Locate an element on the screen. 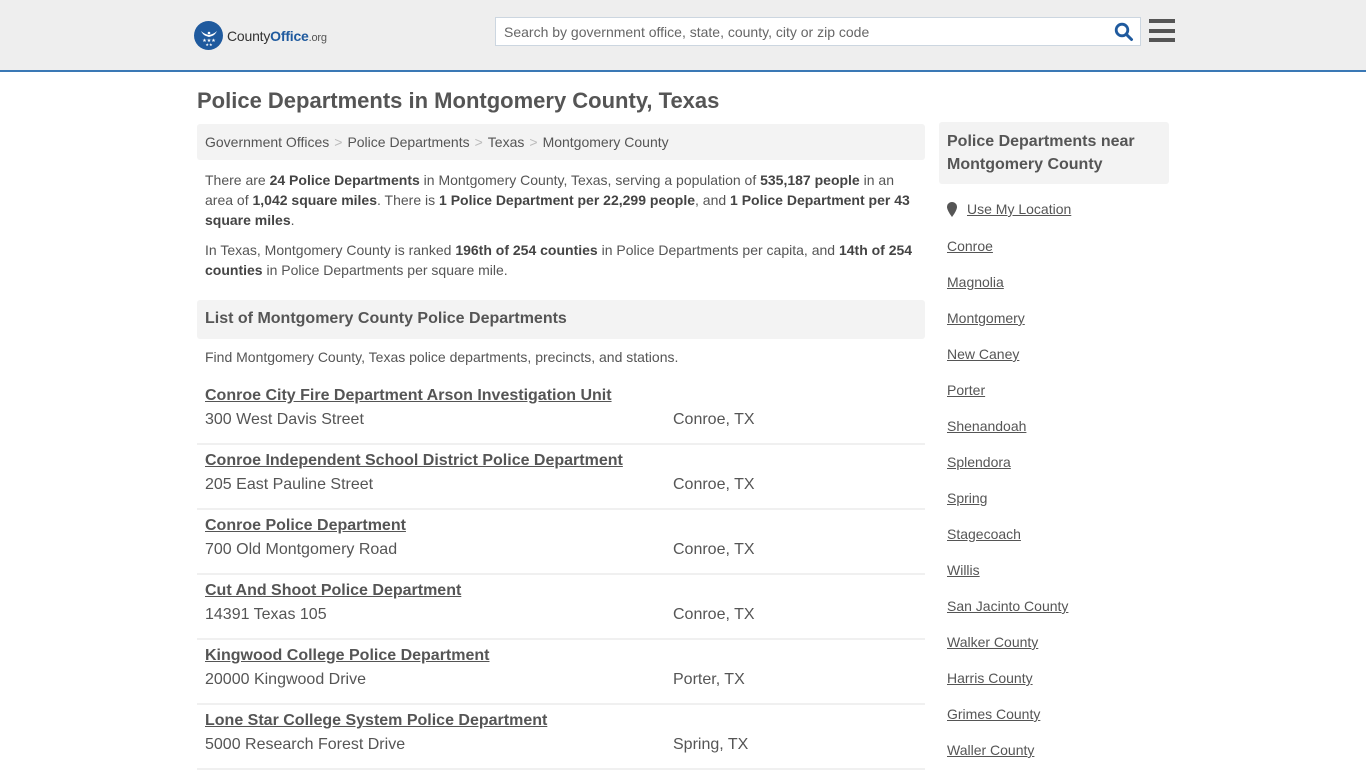 The height and width of the screenshot is (778, 1366). intro-text: in Police Departments per capita, and is located at coordinates (718, 250).